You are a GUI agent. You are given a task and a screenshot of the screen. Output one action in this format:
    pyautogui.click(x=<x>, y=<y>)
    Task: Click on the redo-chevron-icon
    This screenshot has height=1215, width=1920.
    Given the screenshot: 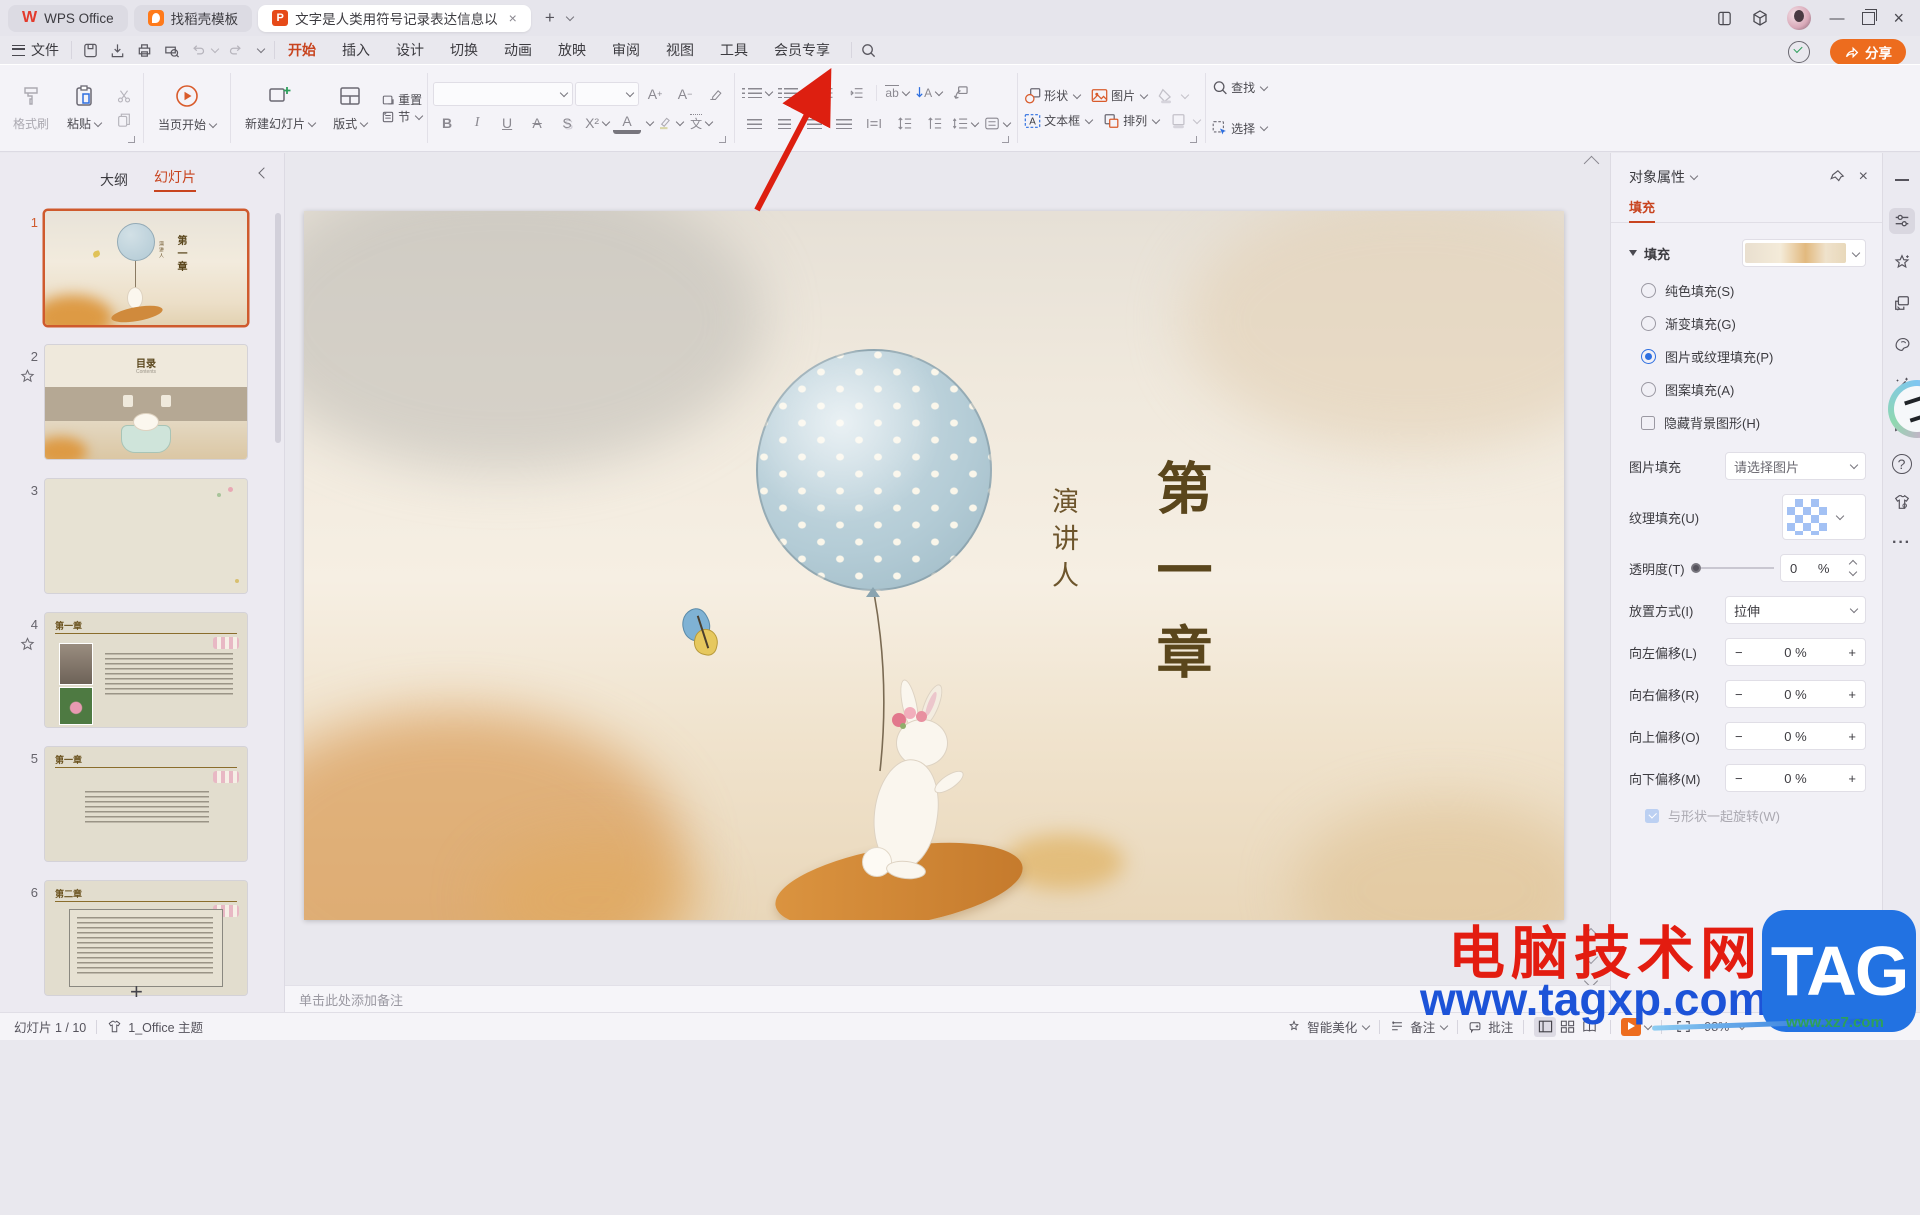 What is the action you would take?
    pyautogui.click(x=261, y=49)
    